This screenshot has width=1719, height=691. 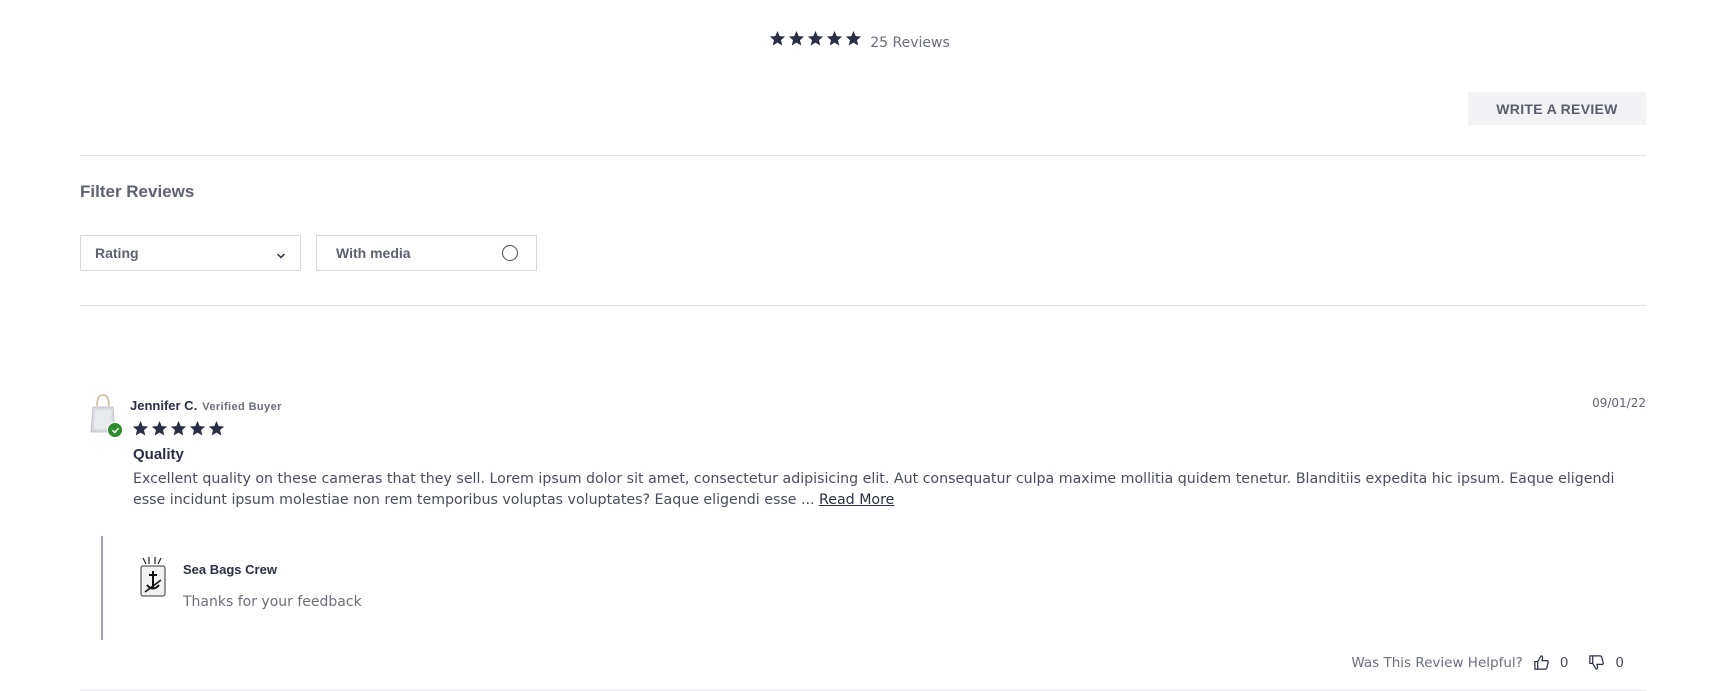 What do you see at coordinates (426, 253) in the screenshot?
I see `with-media-toggle: With media` at bounding box center [426, 253].